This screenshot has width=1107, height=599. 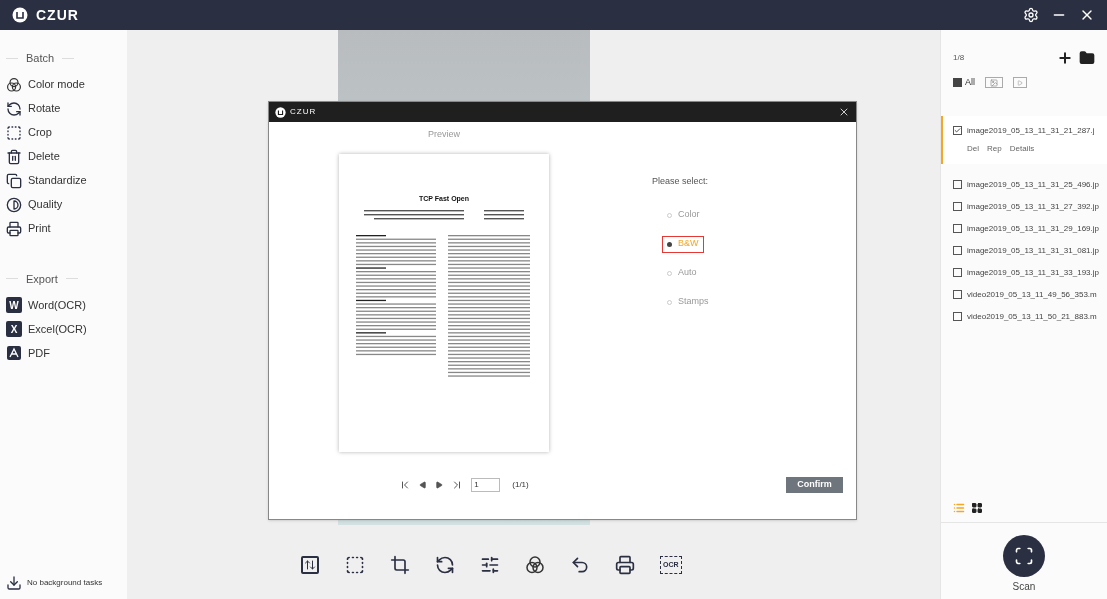 I want to click on select-area-icon, so click(x=355, y=565).